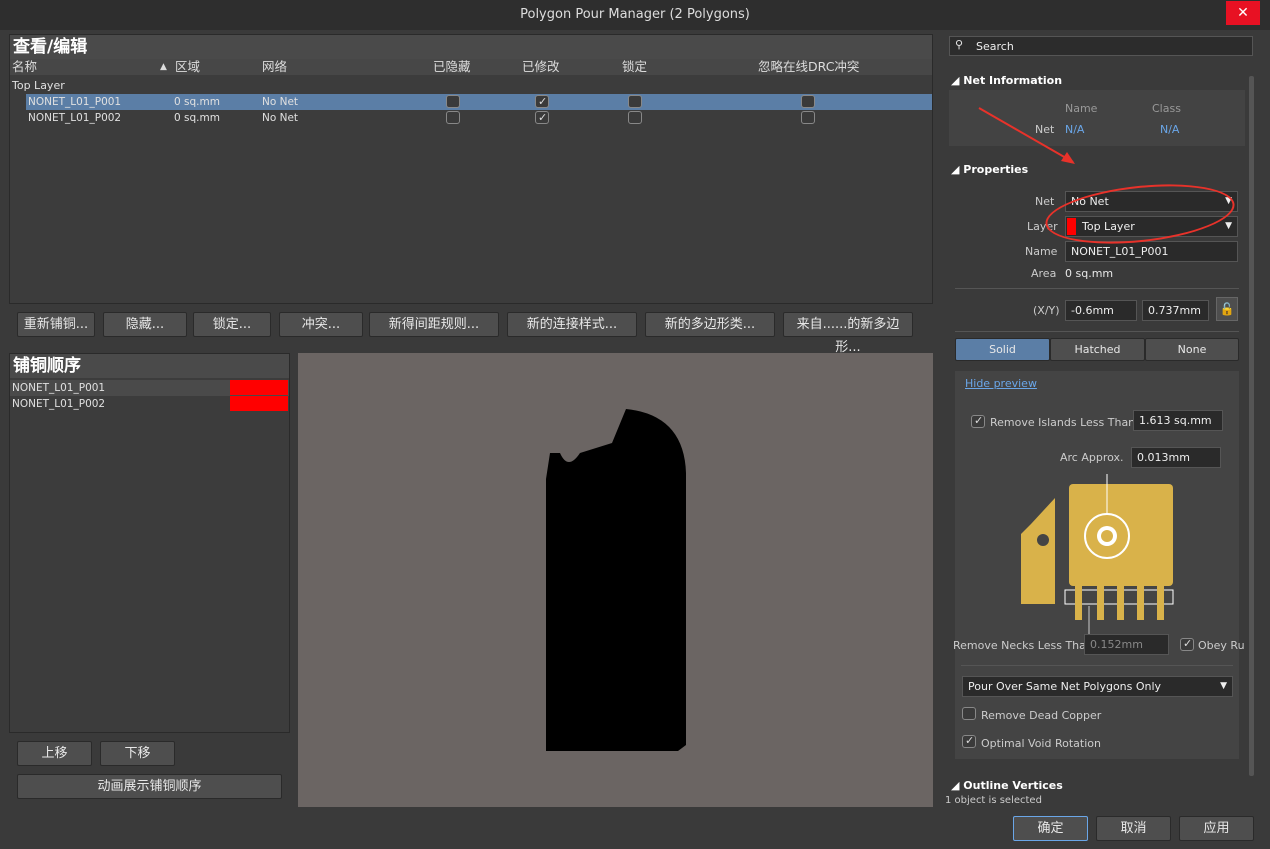 The image size is (1270, 849). What do you see at coordinates (1178, 420) in the screenshot?
I see `islands-input: 1.613 sq.mm` at bounding box center [1178, 420].